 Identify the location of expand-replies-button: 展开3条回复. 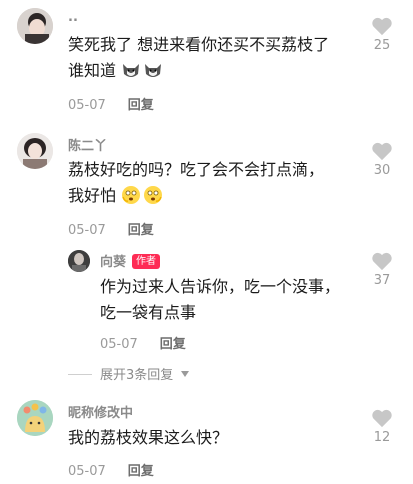
(129, 373).